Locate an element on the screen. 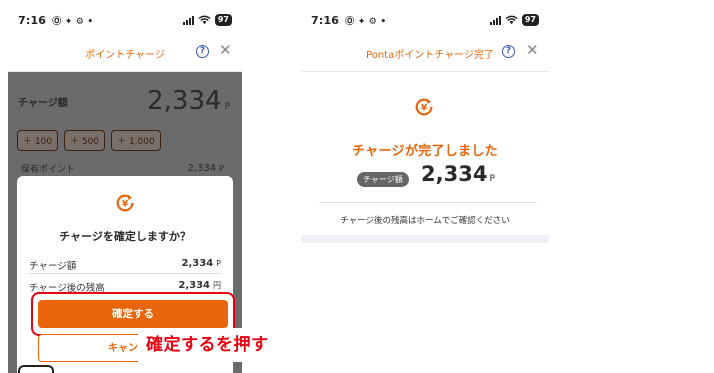  charge-amount-row: チャージ額 2,334 P is located at coordinates (125, 101).